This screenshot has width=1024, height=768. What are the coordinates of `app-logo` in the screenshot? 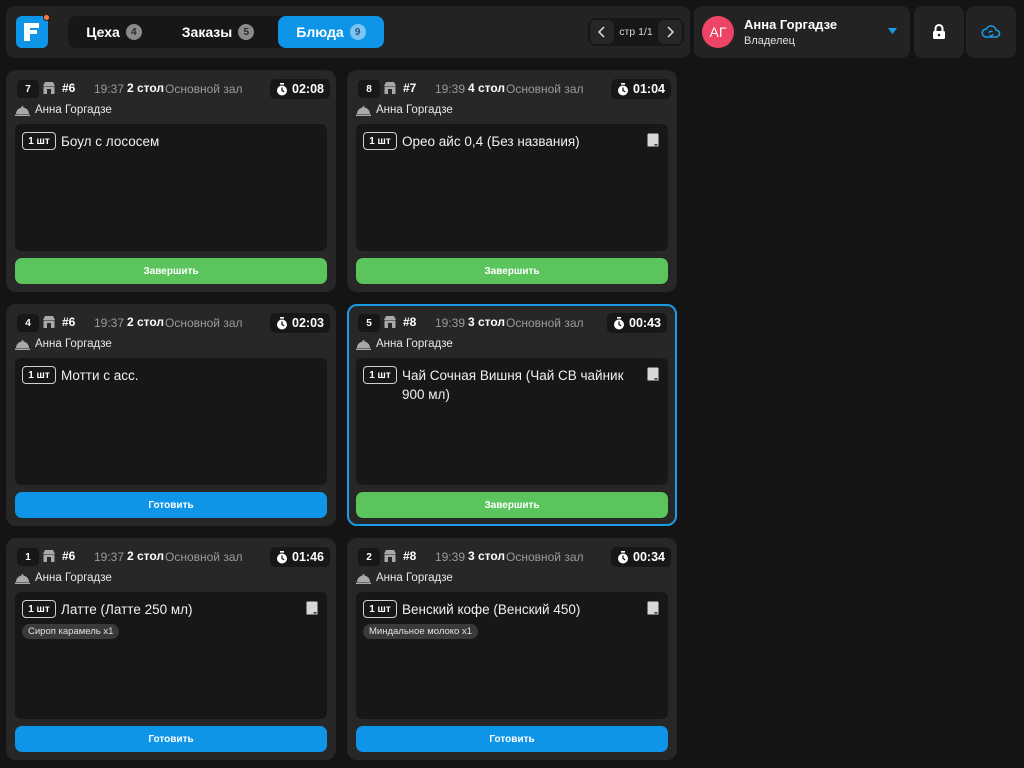 It's located at (33, 31).